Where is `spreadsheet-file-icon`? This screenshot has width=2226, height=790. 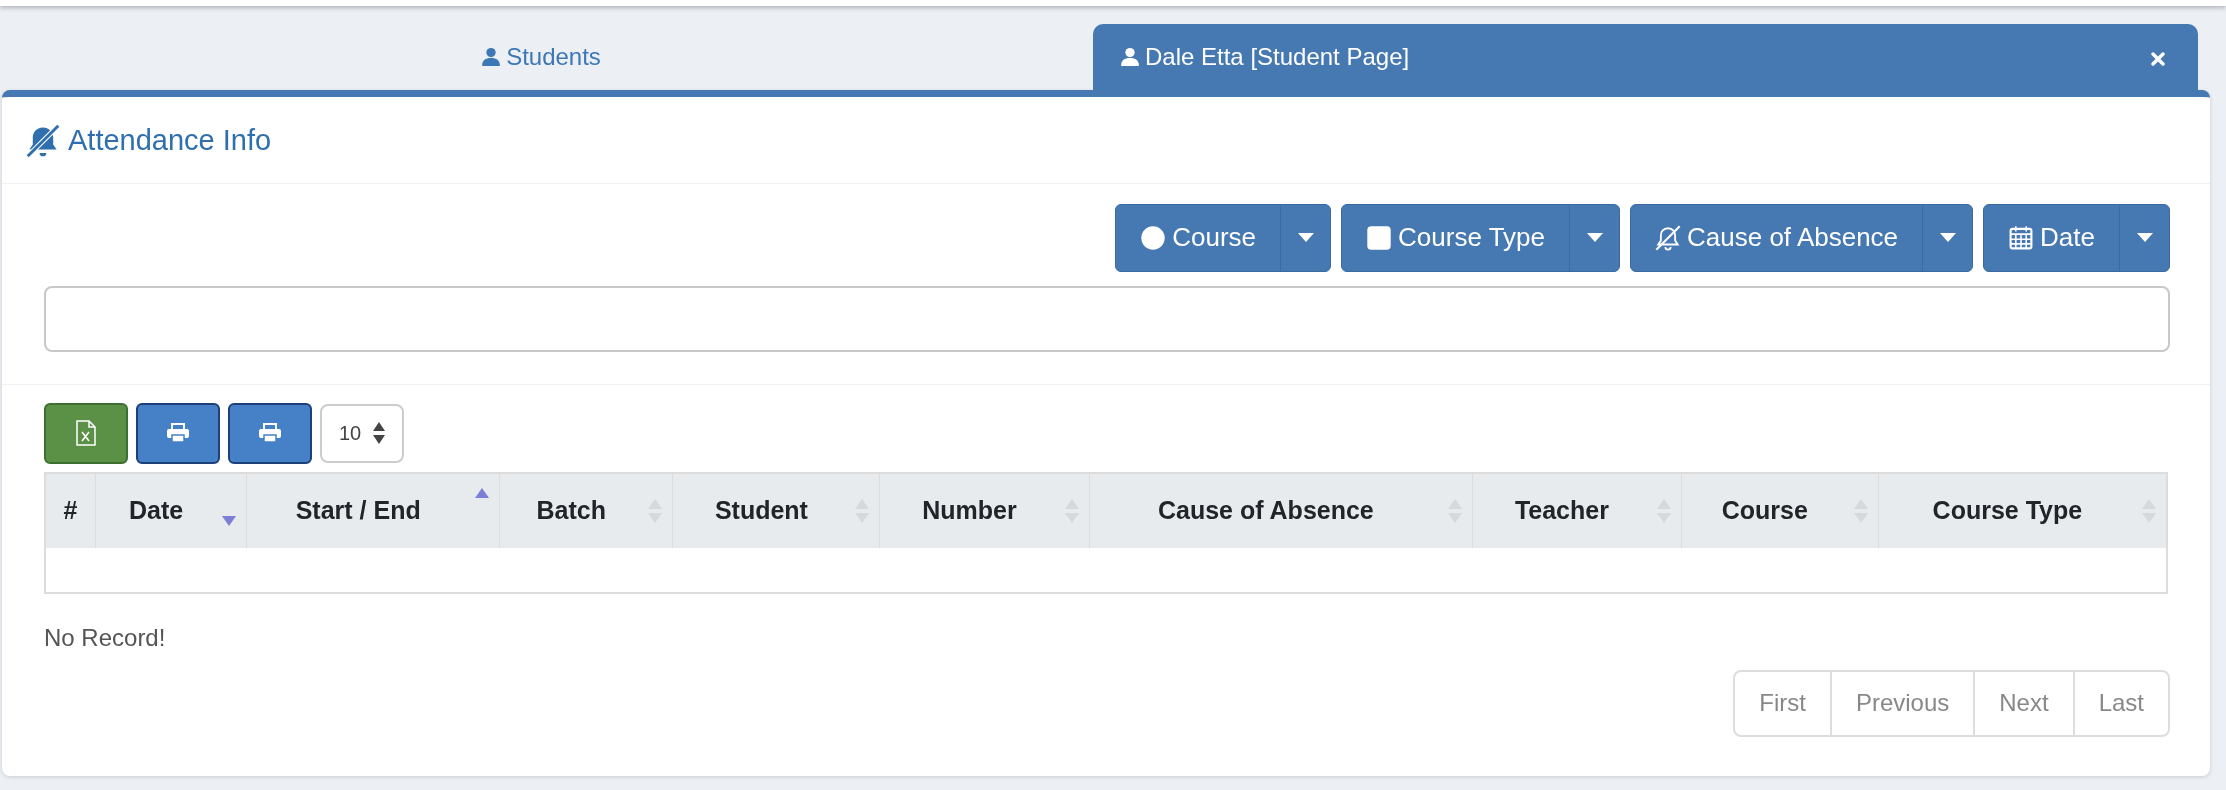 spreadsheet-file-icon is located at coordinates (86, 433).